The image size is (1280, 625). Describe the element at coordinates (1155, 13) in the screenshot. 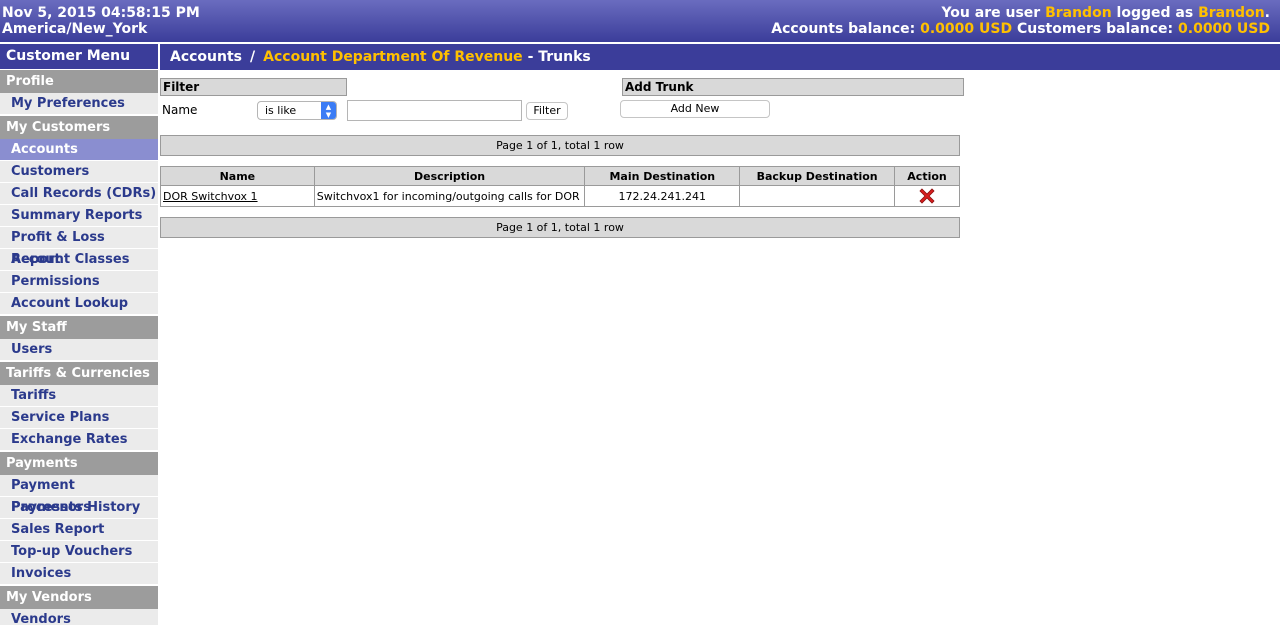

I see `logged-as-text: logged as` at that location.